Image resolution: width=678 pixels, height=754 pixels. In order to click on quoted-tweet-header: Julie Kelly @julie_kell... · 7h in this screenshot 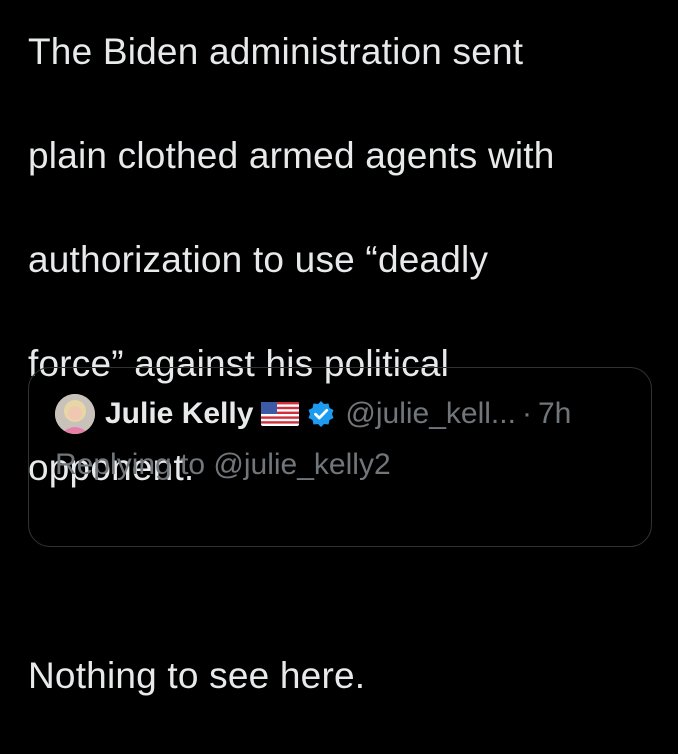, I will do `click(313, 414)`.